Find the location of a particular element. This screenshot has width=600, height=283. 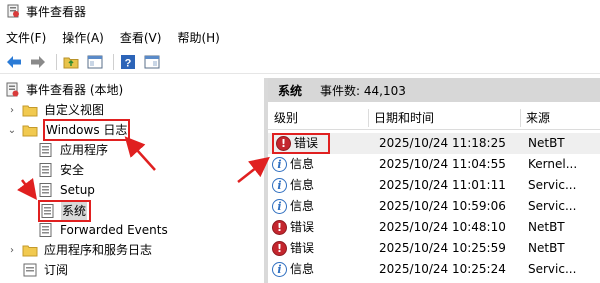

table-row: ! 错误 2025/10/24 10:48:10 NetBT is located at coordinates (434, 227).